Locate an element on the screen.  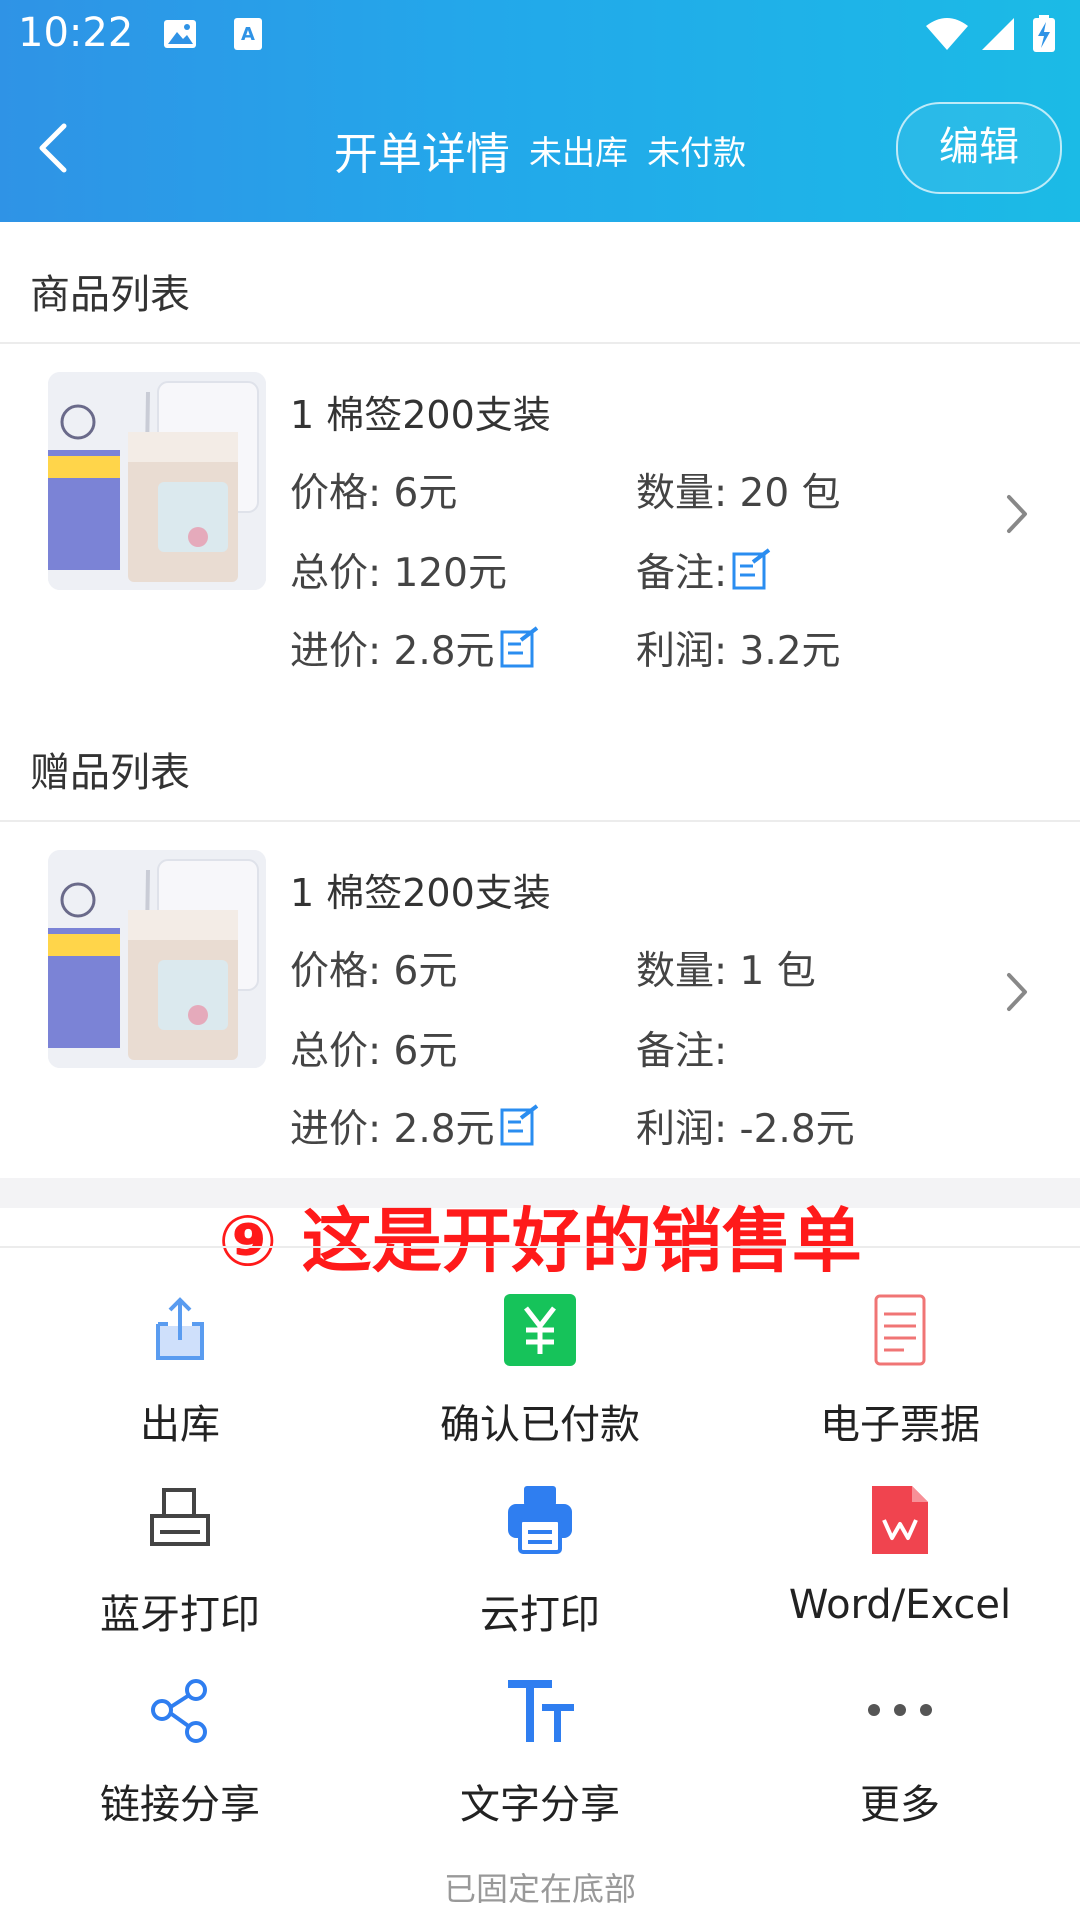
wifi-icon is located at coordinates (947, 34).